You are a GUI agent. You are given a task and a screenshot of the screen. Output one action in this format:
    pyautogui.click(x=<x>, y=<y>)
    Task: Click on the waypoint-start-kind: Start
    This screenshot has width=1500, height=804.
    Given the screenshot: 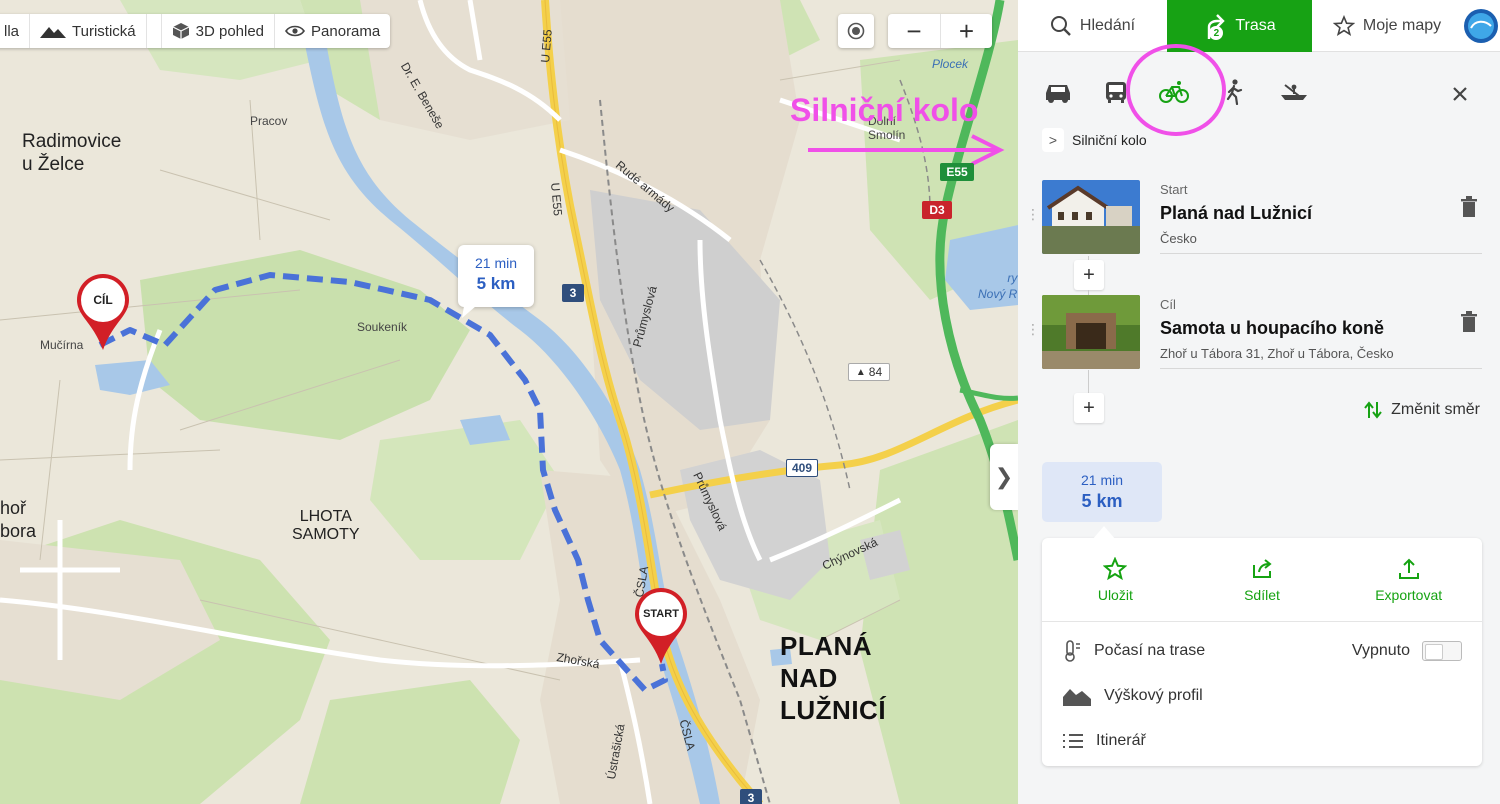 What is the action you would take?
    pyautogui.click(x=1174, y=189)
    